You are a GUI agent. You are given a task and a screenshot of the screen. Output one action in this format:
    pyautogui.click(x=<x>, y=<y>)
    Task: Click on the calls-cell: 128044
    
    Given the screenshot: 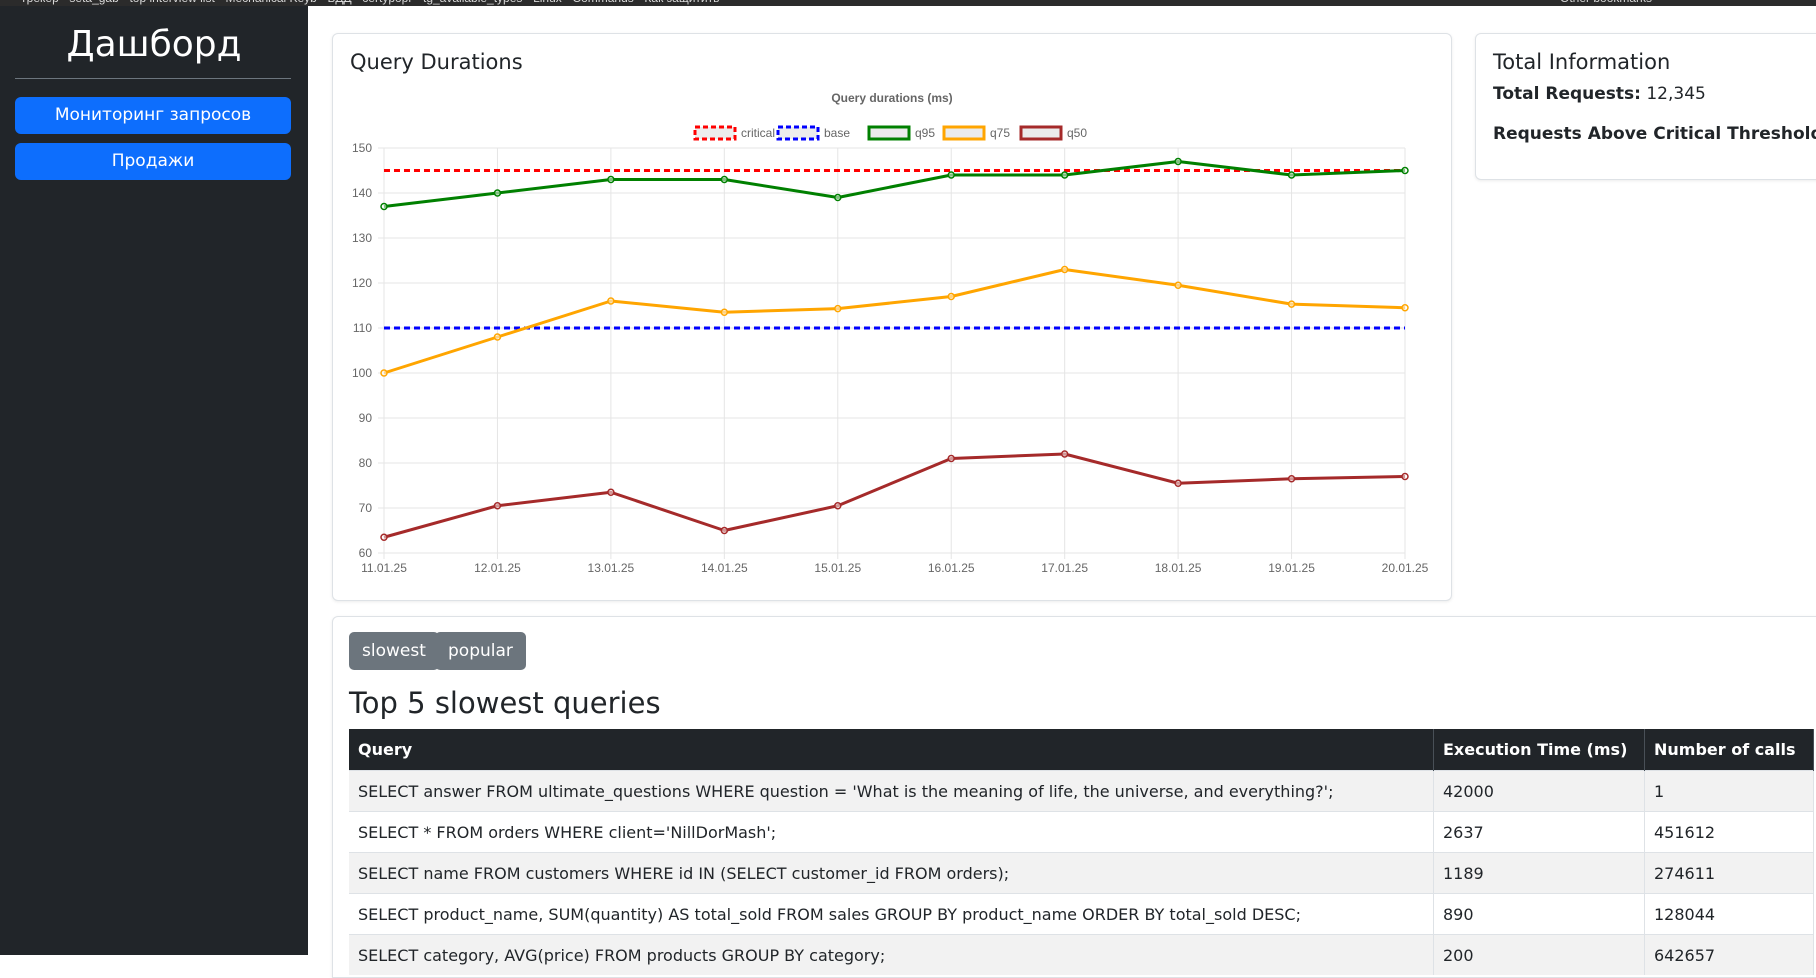 What is the action you would take?
    pyautogui.click(x=1729, y=914)
    